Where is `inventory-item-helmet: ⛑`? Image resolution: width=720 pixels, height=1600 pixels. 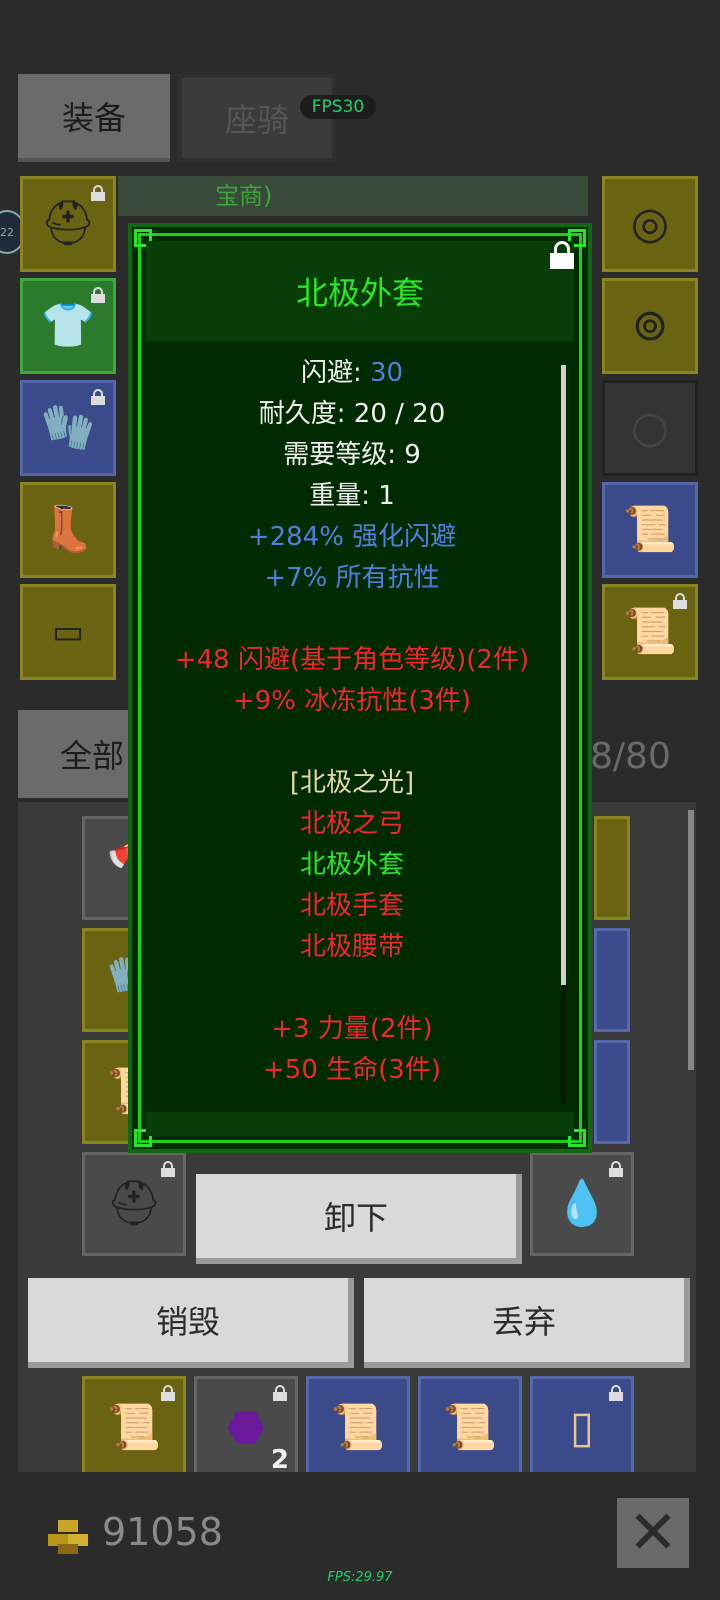 inventory-item-helmet: ⛑ is located at coordinates (134, 1204).